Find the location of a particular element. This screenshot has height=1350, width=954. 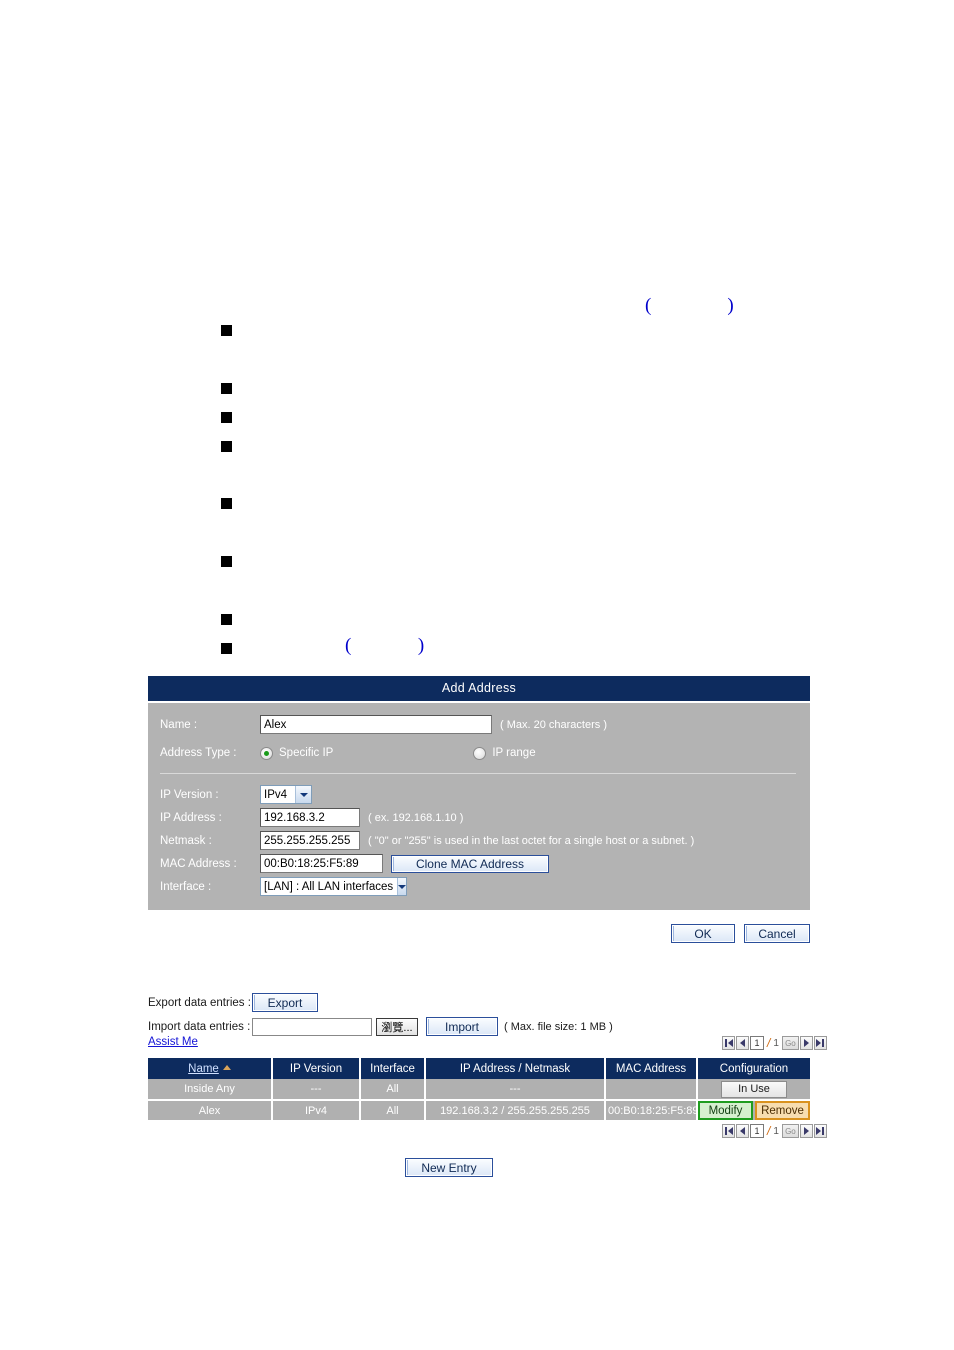

cell-configuration: Modify Remove is located at coordinates (753, 1111).